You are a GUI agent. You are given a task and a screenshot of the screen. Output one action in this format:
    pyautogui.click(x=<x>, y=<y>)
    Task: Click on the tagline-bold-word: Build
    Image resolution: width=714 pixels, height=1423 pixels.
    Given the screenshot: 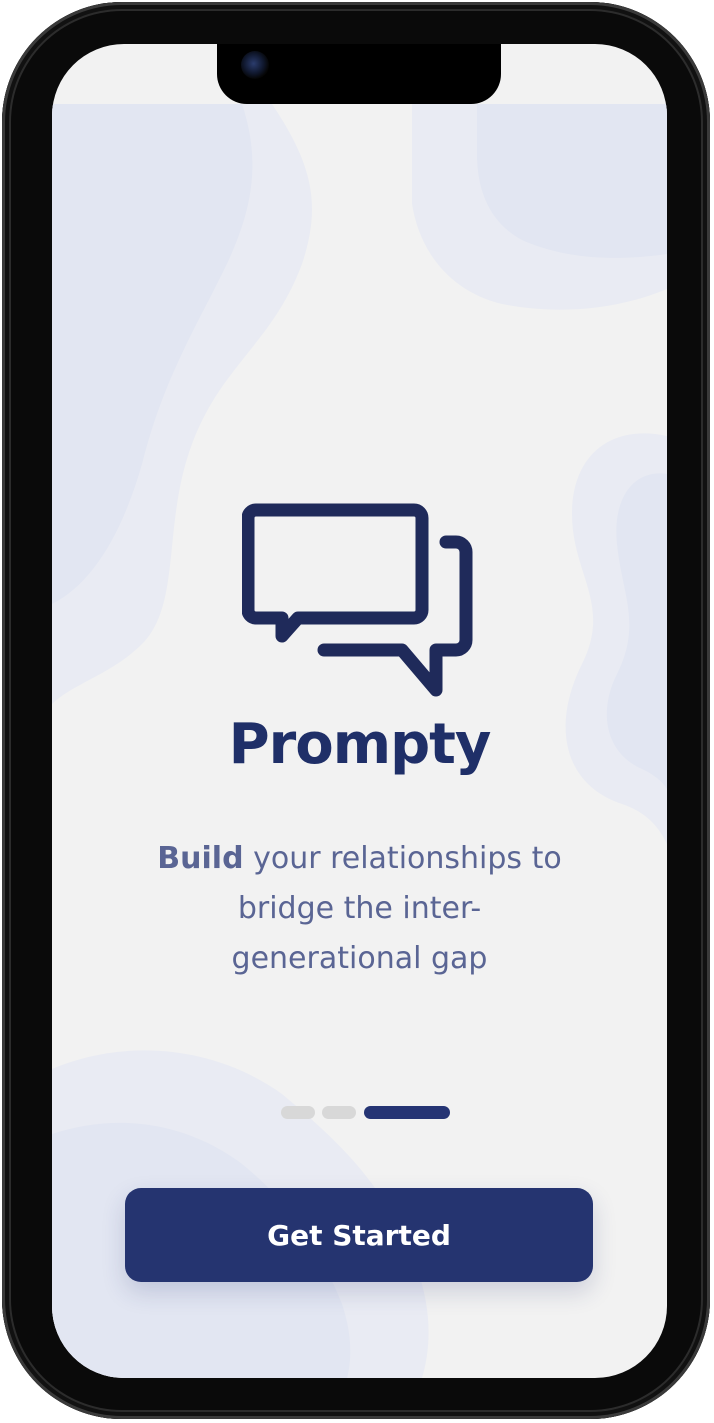 What is the action you would take?
    pyautogui.click(x=200, y=858)
    